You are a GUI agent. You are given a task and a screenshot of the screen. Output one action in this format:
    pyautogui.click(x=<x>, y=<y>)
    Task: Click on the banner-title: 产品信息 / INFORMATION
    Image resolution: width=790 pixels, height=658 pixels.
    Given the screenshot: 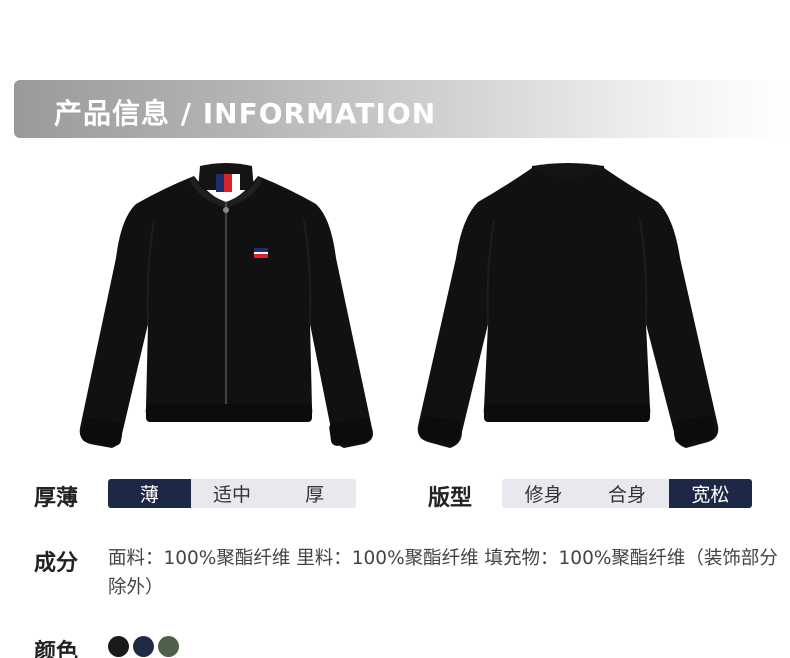 What is the action you would take?
    pyautogui.click(x=245, y=113)
    